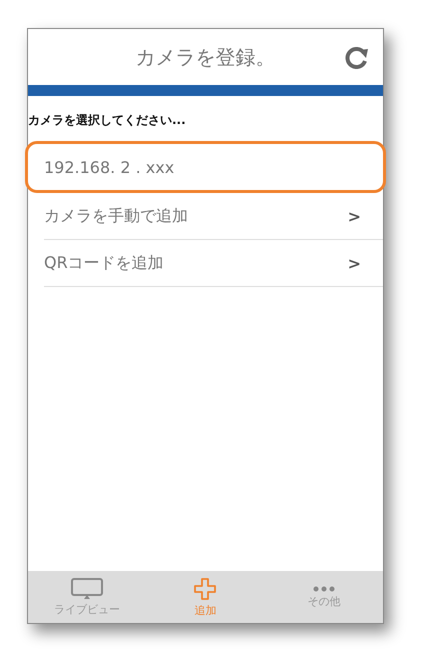 This screenshot has width=426, height=664. Describe the element at coordinates (206, 57) in the screenshot. I see `screen-title: カメラを登録。` at that location.